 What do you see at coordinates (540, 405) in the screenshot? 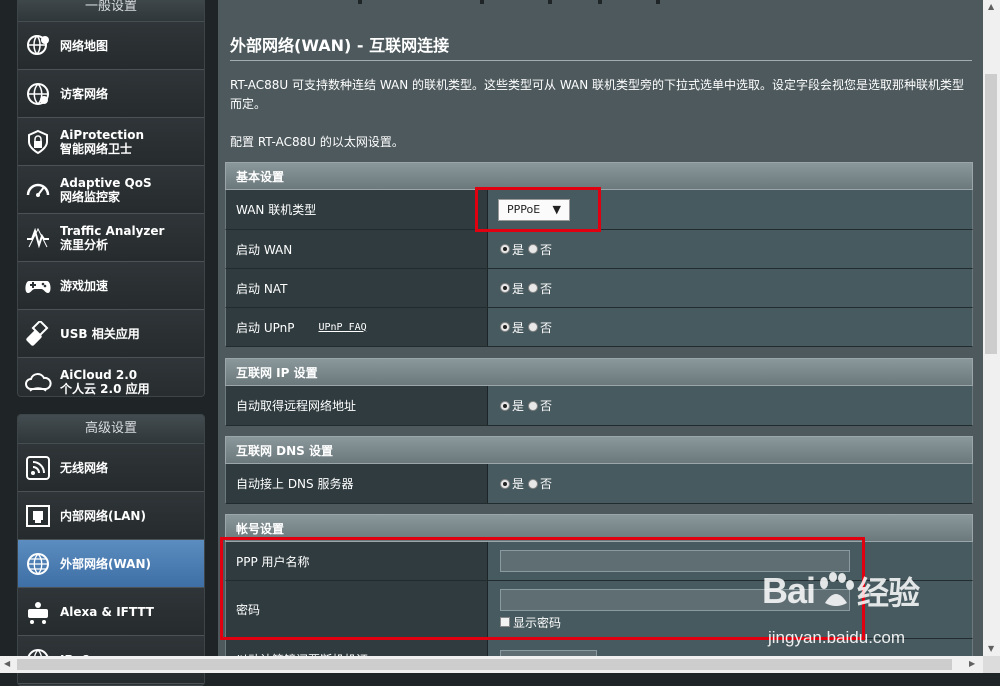
I see `auto-ip-no-radio: 否` at bounding box center [540, 405].